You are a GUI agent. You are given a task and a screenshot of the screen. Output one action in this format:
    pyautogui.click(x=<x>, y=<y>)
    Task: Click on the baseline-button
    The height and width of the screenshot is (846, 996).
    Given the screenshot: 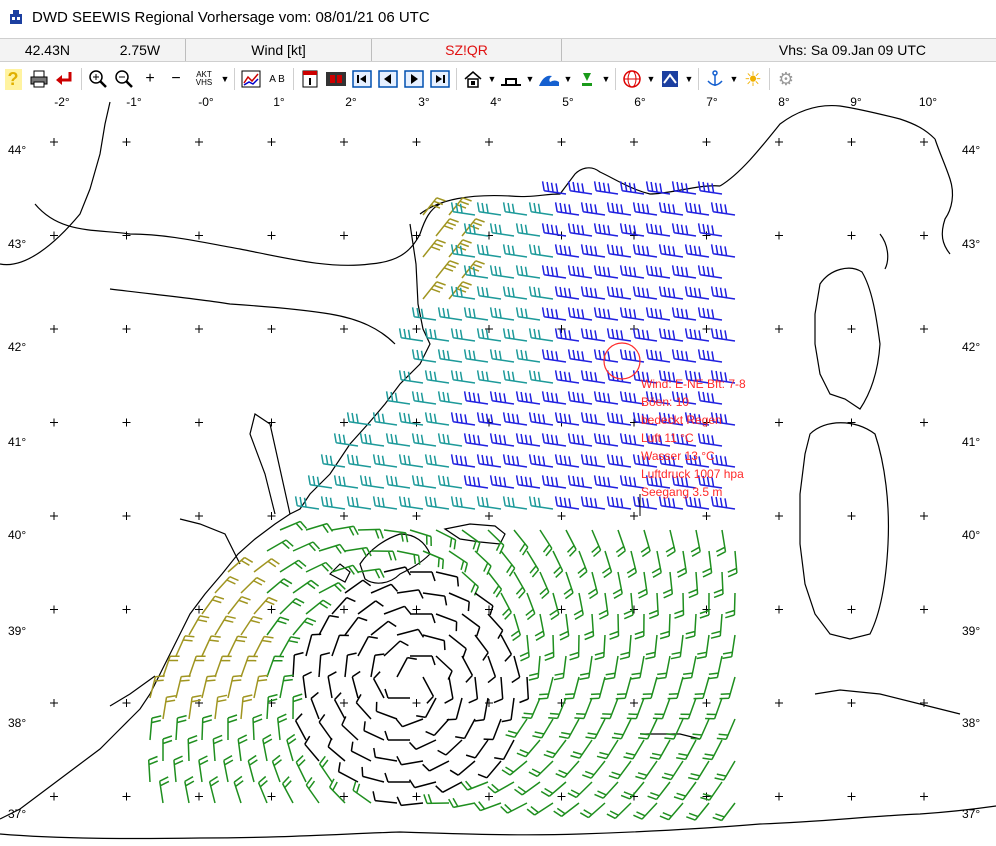 What is the action you would take?
    pyautogui.click(x=511, y=79)
    